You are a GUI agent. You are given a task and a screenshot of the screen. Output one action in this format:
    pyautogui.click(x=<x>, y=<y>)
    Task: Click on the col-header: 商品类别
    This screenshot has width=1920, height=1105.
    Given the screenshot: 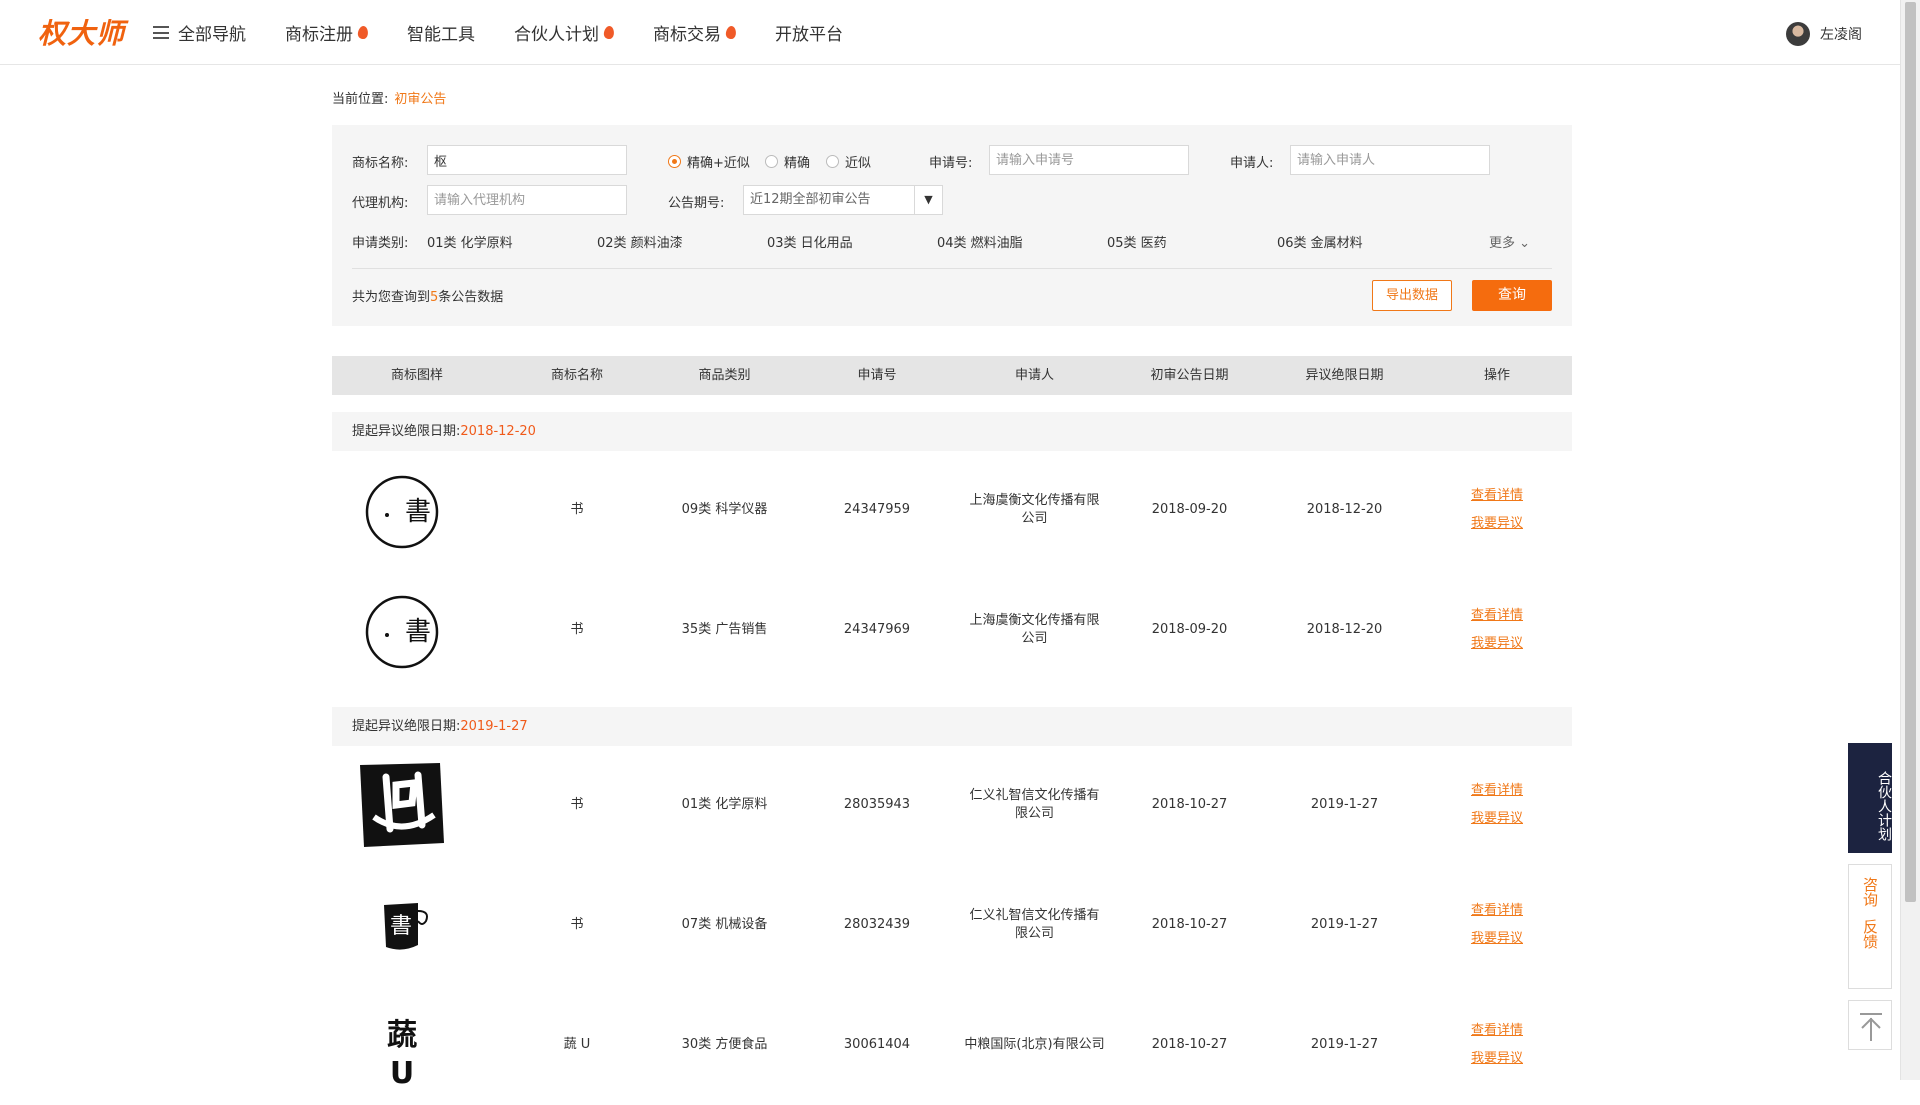 What is the action you would take?
    pyautogui.click(x=724, y=375)
    